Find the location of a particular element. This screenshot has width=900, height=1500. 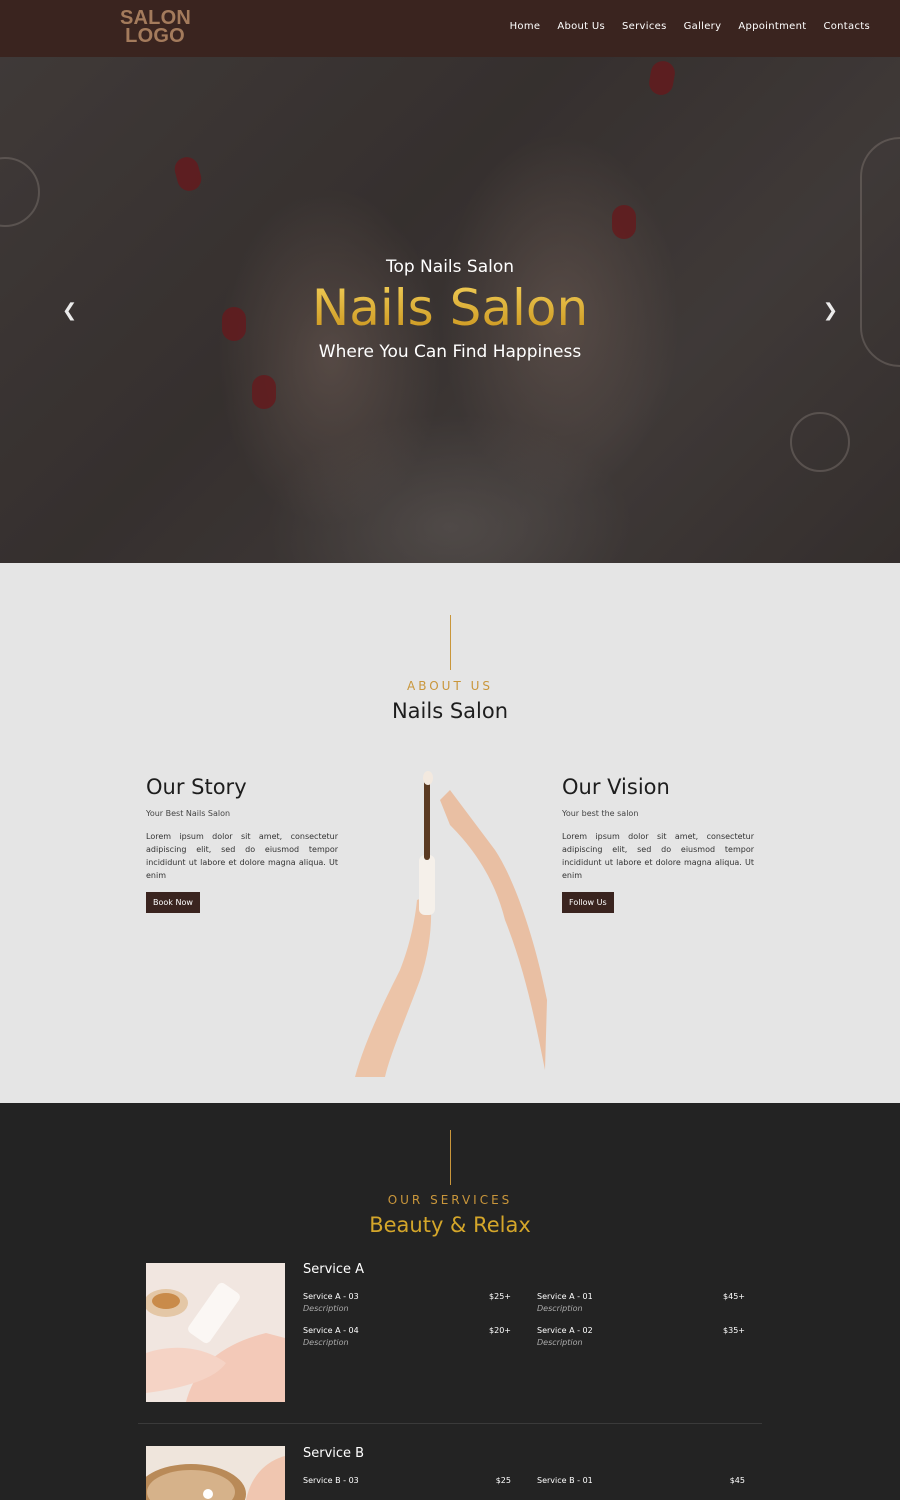

service-item-price: $45 is located at coordinates (737, 1480).